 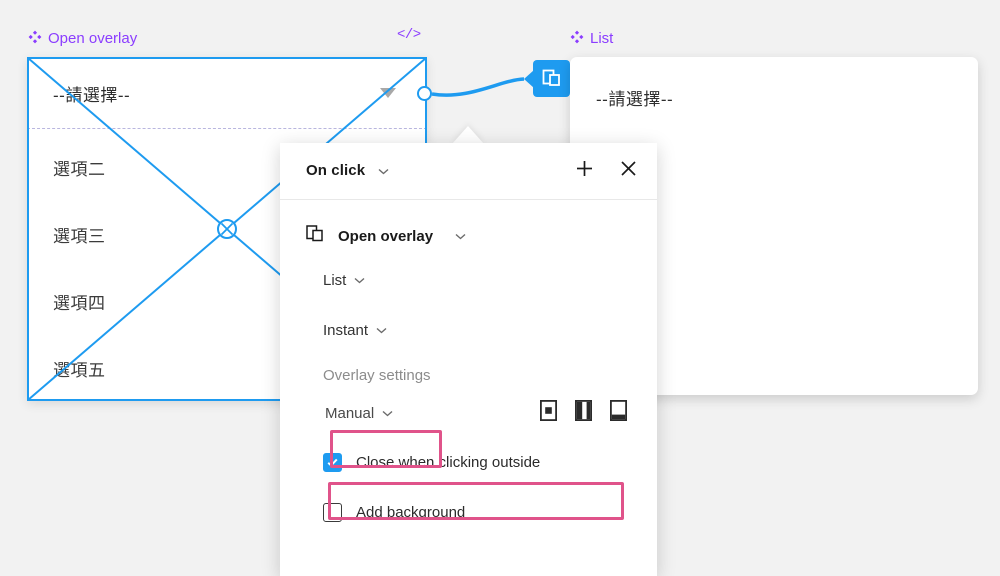 I want to click on position-bottom-icon, so click(x=618, y=412).